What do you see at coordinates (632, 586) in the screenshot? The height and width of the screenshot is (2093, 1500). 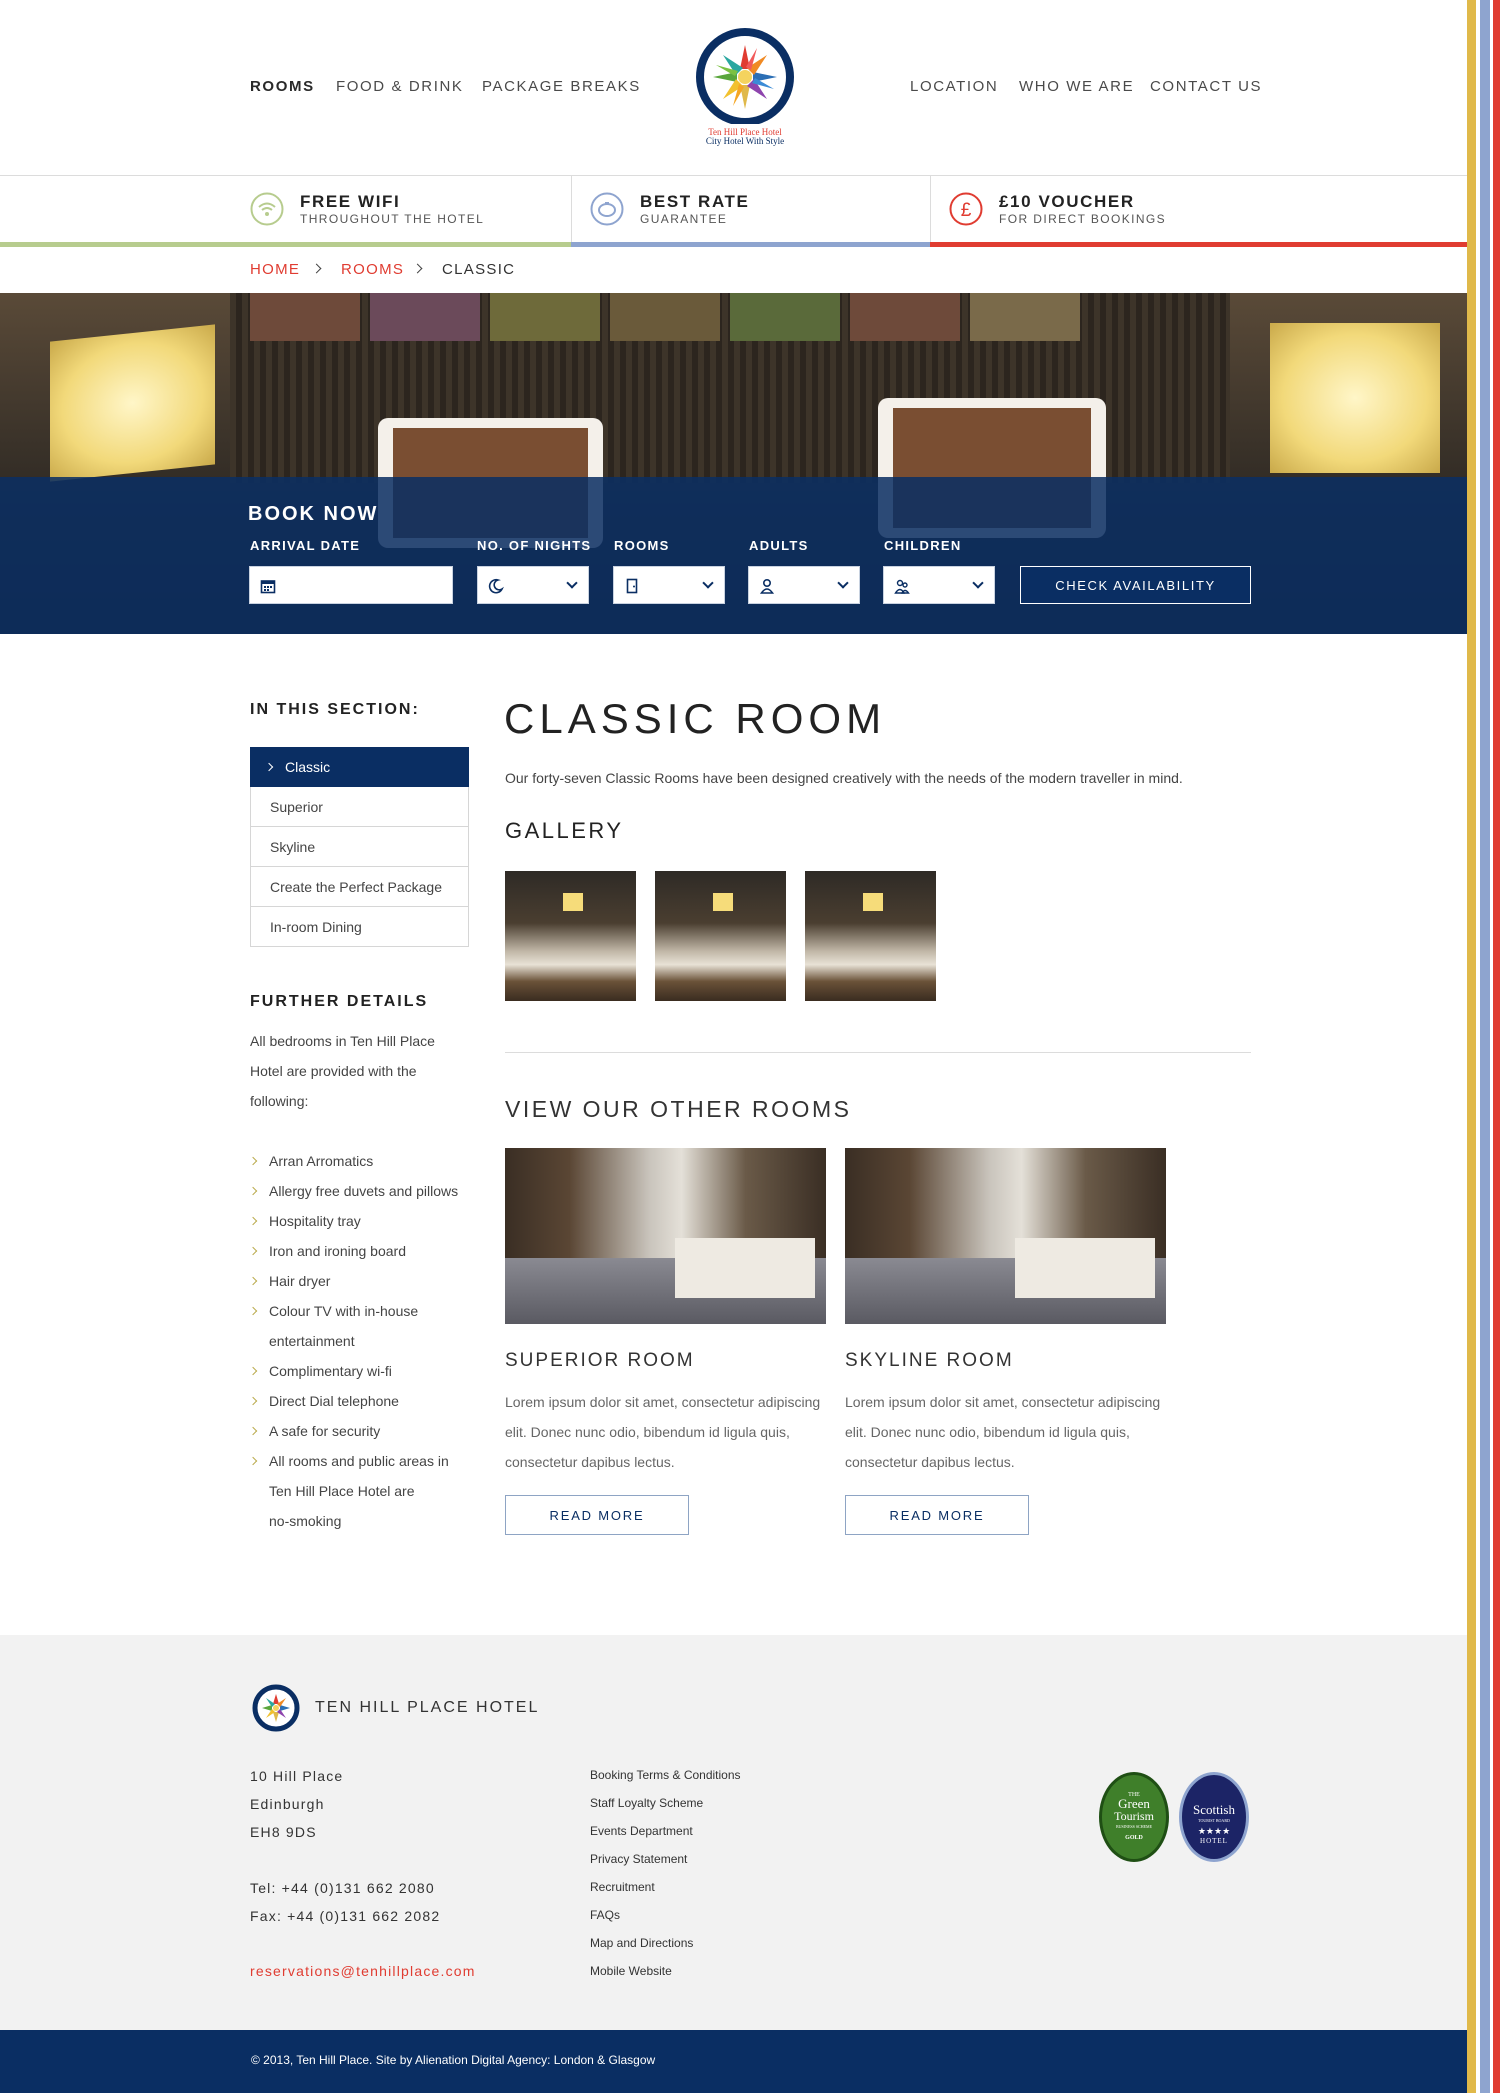 I see `door-icon` at bounding box center [632, 586].